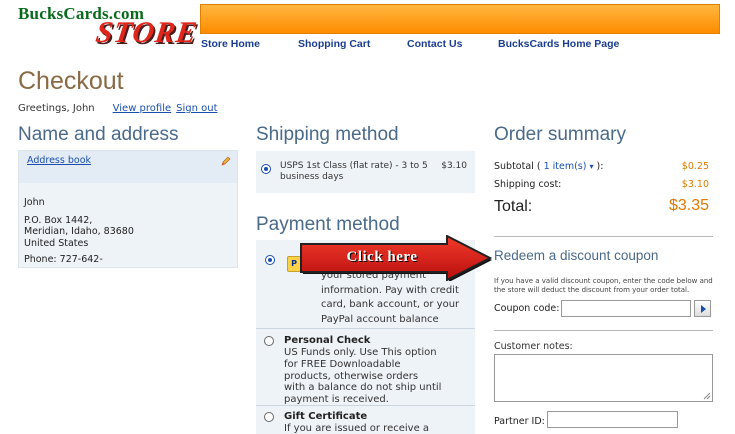  I want to click on partner-id-input, so click(612, 419).